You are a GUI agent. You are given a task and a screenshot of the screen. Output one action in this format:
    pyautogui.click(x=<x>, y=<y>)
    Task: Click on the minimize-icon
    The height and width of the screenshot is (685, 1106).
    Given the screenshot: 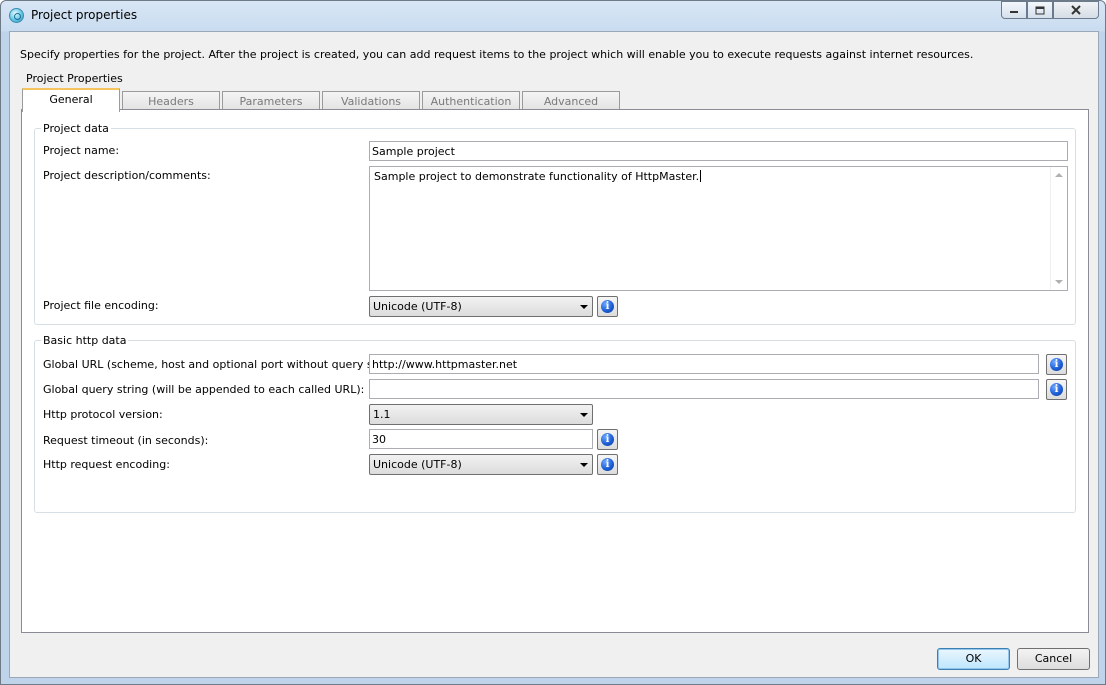 What is the action you would take?
    pyautogui.click(x=1014, y=12)
    